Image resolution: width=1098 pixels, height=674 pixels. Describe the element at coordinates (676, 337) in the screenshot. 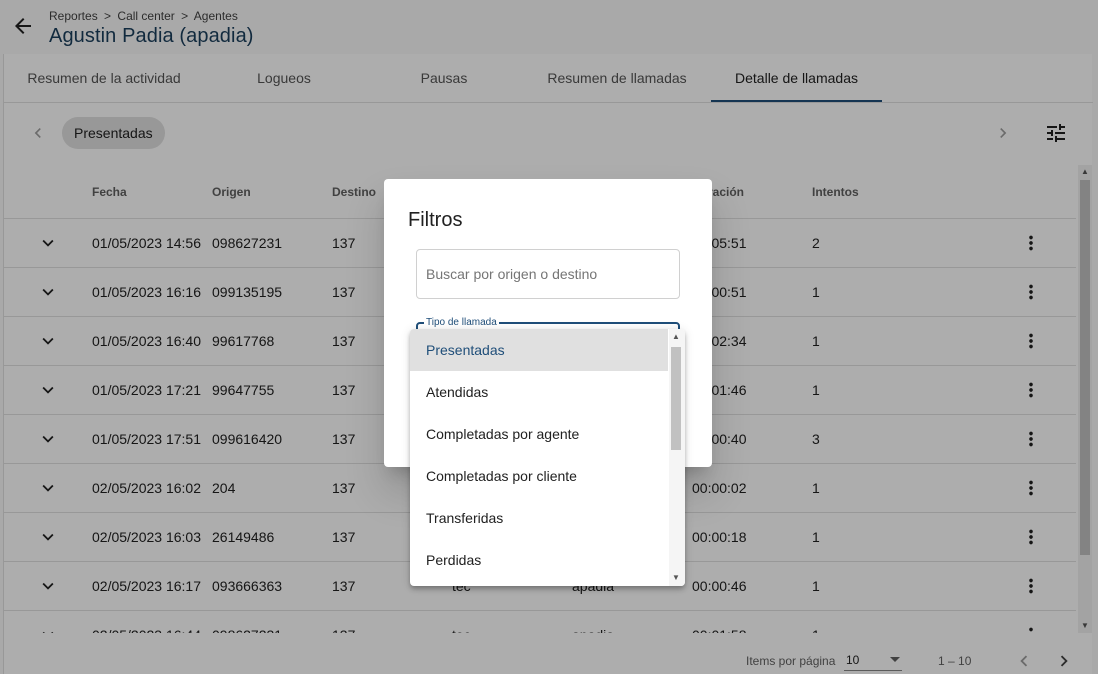

I see `scroll-up-arrow: ▲` at that location.